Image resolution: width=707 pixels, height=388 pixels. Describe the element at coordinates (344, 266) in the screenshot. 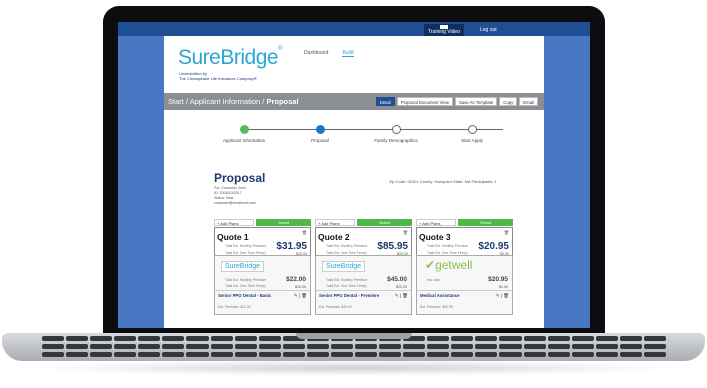

I see `surebridge-plan-logo: SureBridge` at that location.